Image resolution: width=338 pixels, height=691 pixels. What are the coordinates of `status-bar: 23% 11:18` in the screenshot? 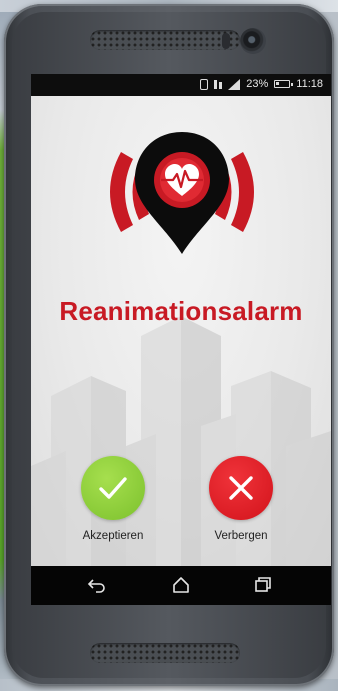 It's located at (181, 85).